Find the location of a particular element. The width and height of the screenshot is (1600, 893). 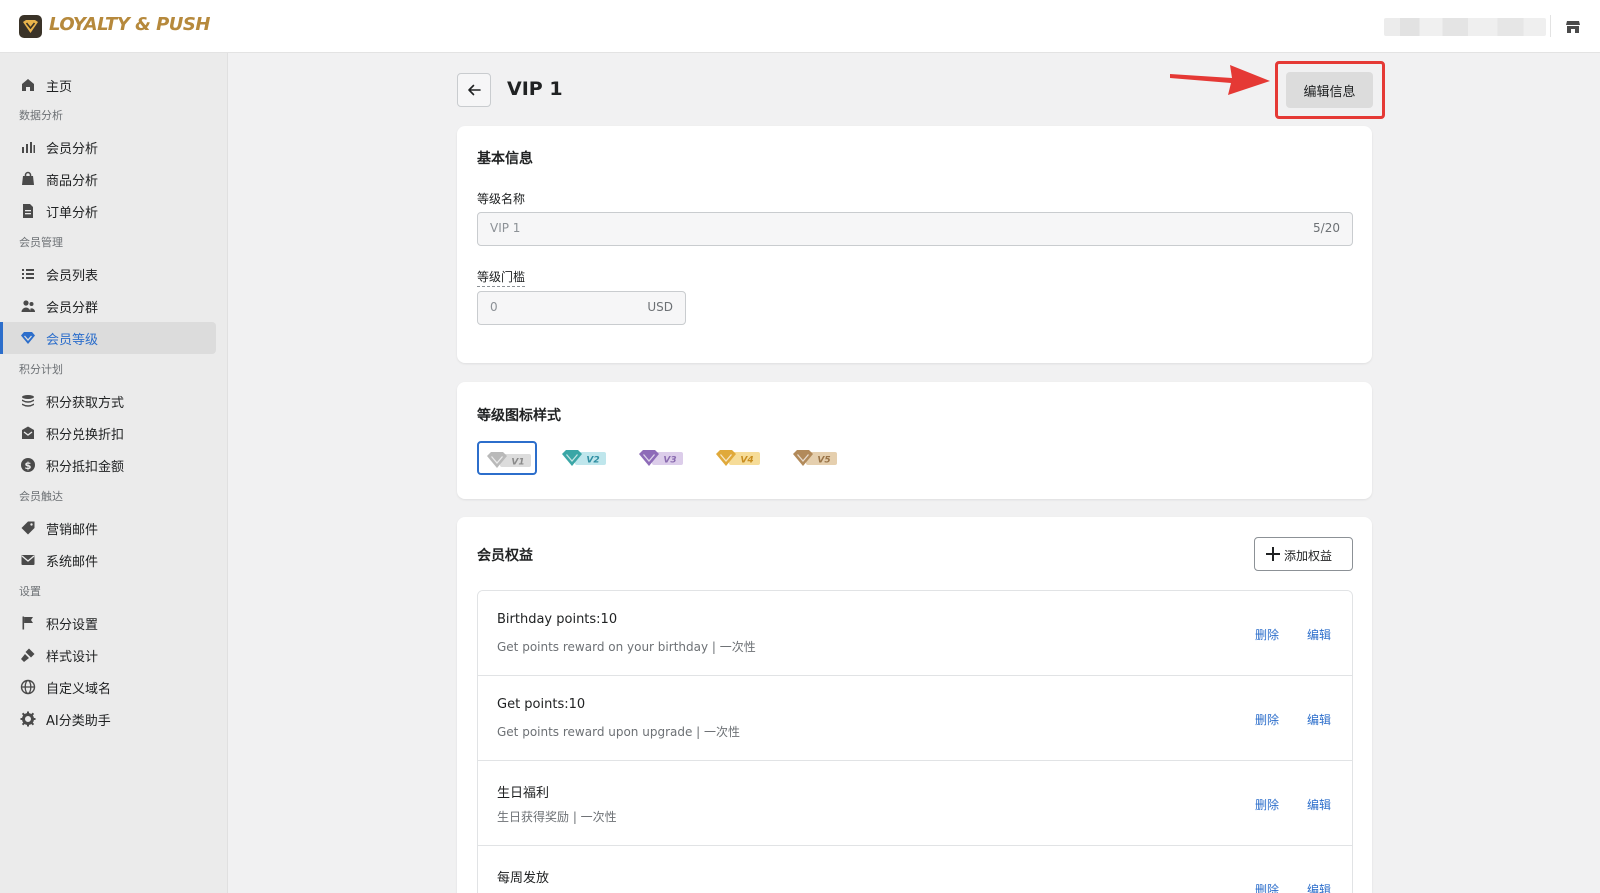

sidebar-item-points-earning: 积分获取方式 is located at coordinates (108, 401).